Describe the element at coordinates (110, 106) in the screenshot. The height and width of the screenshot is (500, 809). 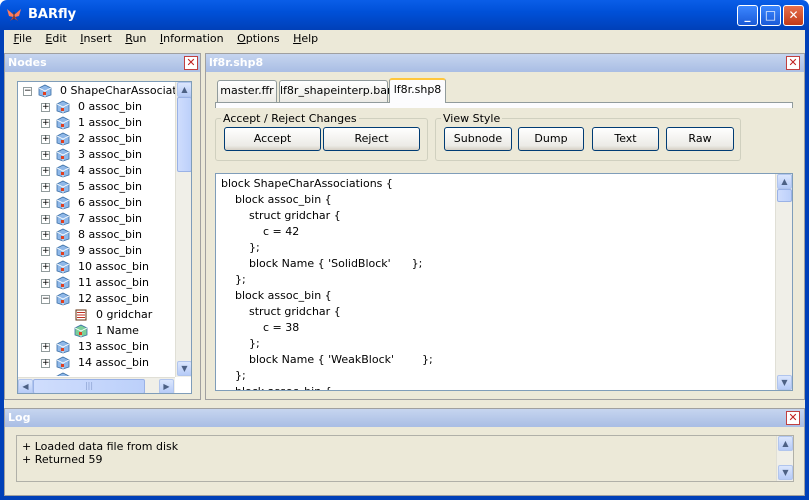
I see `tree-node-label: 0 assoc_bin` at that location.